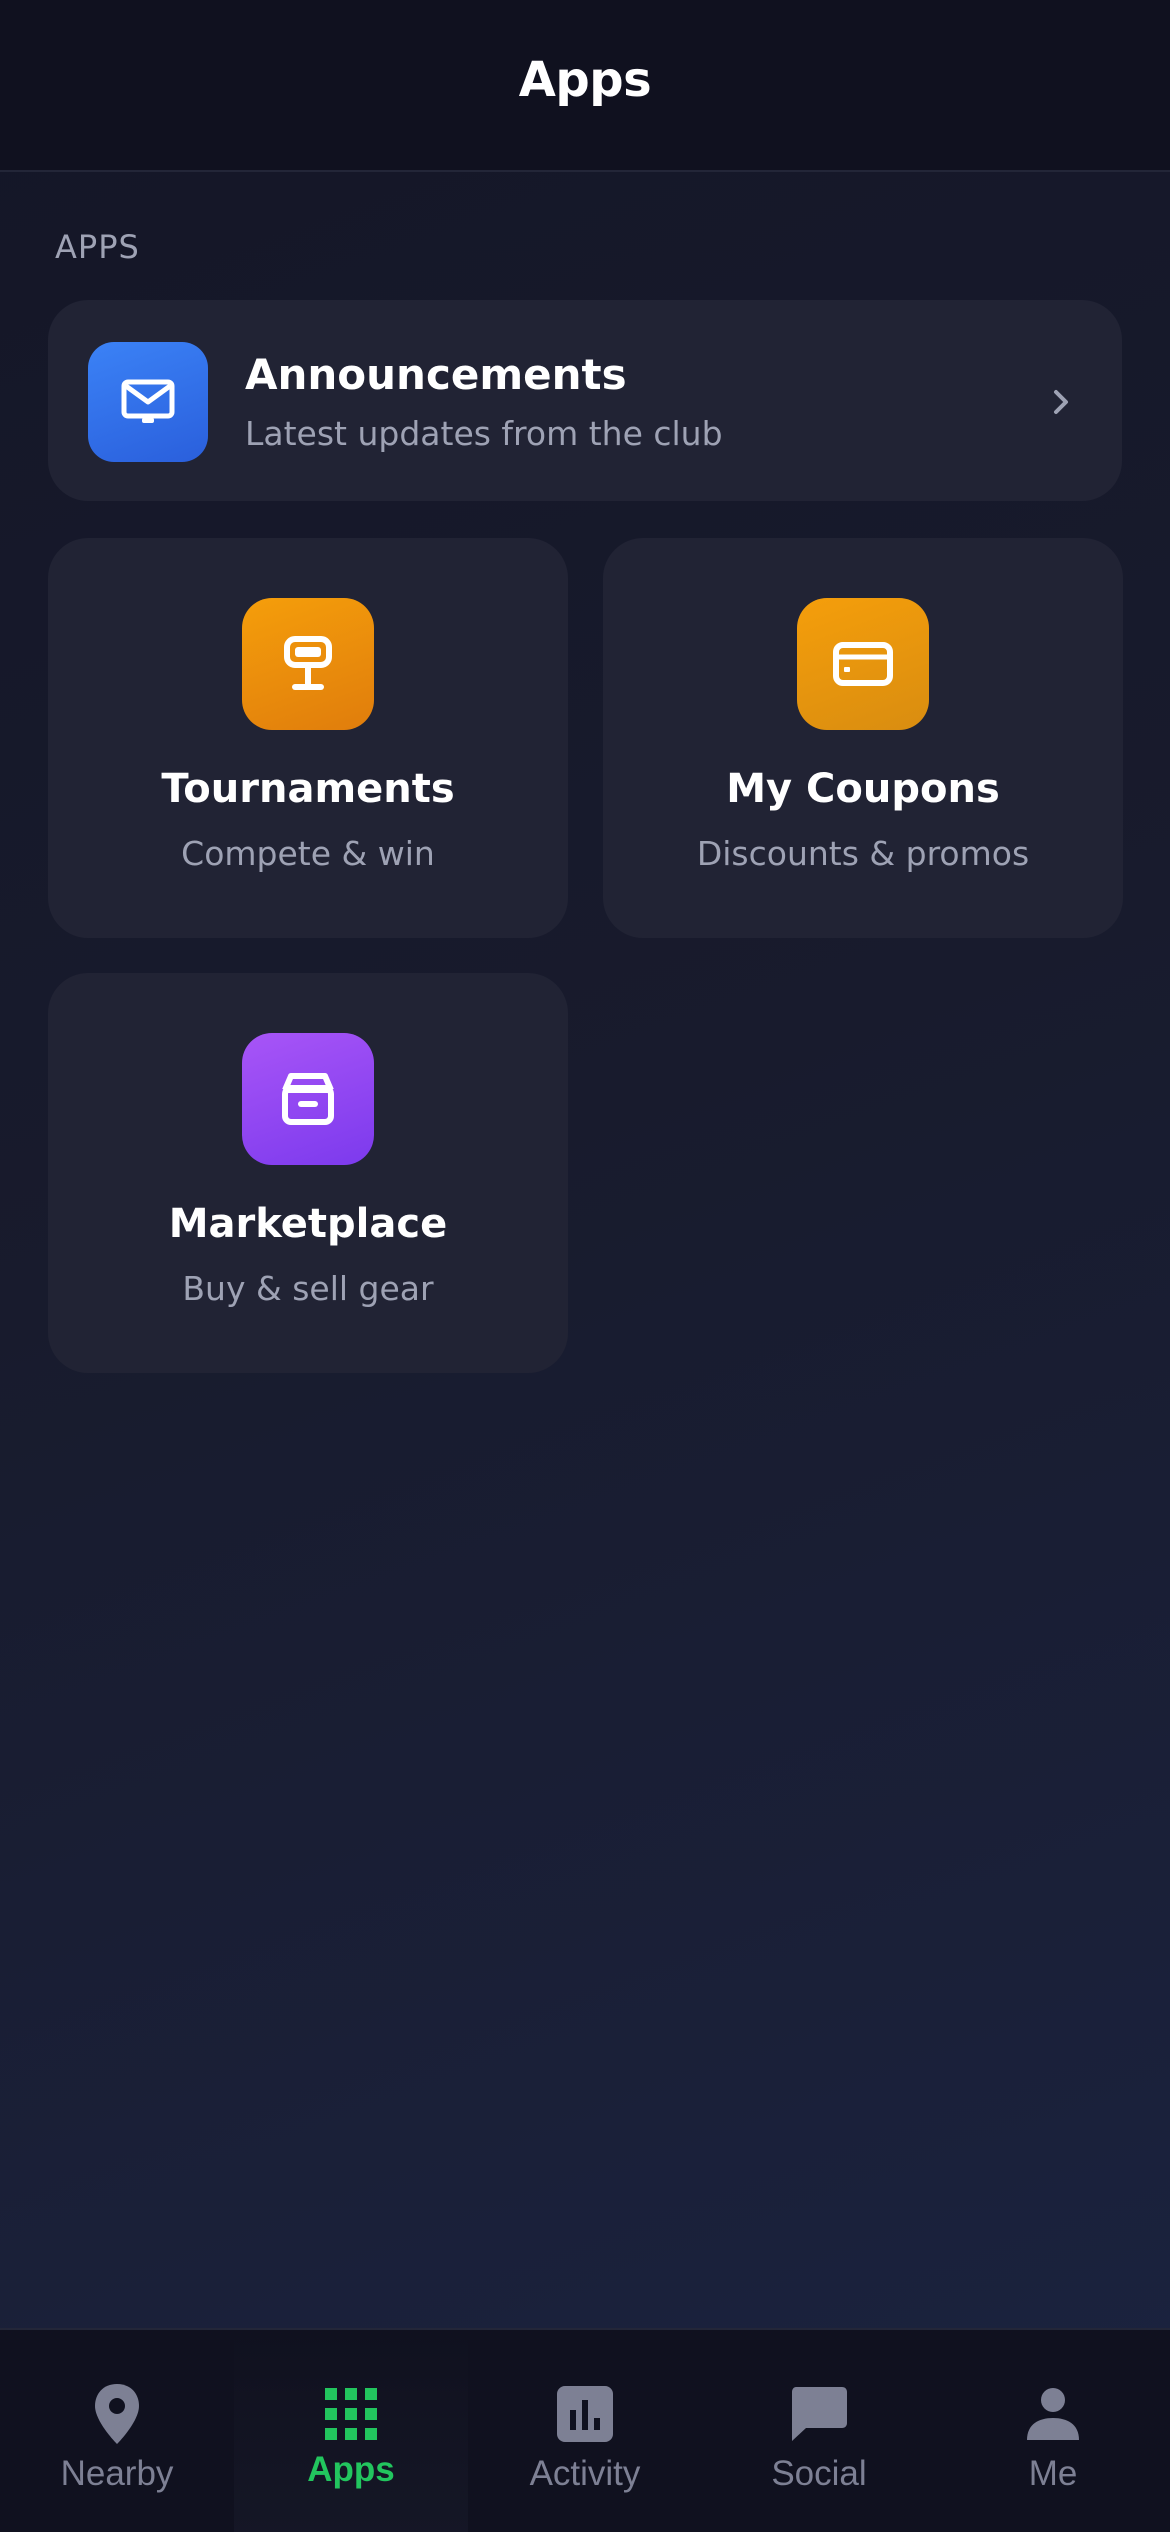  I want to click on tournaments-tile: Tournaments Compete & win, so click(308, 738).